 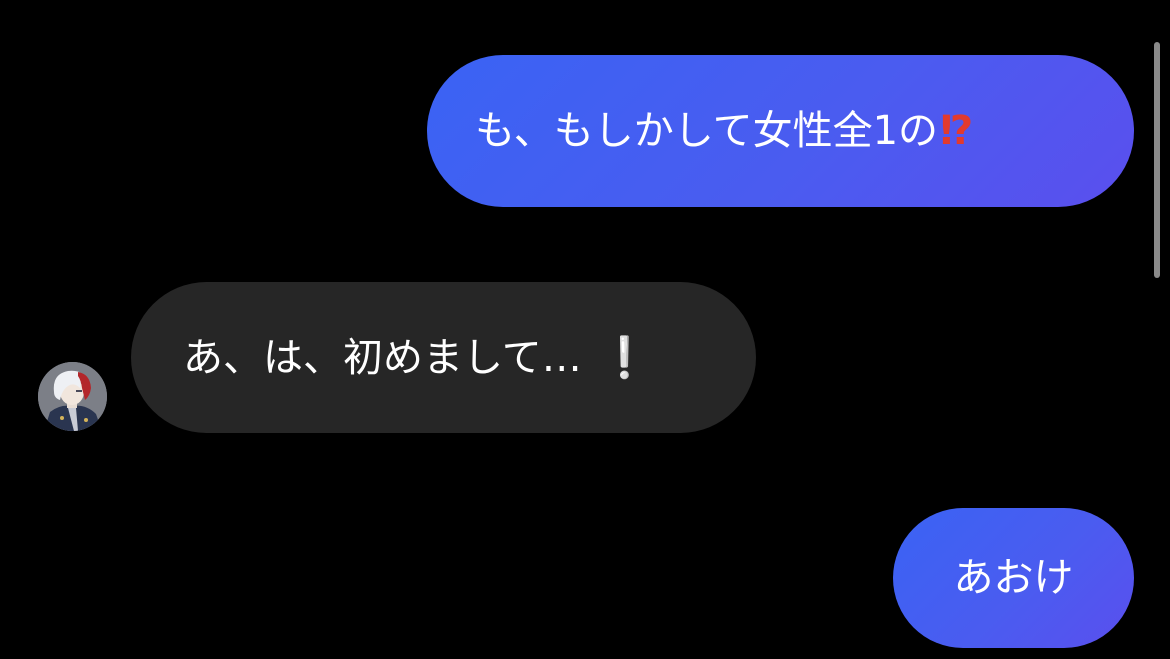 I want to click on avatar, so click(x=72, y=396).